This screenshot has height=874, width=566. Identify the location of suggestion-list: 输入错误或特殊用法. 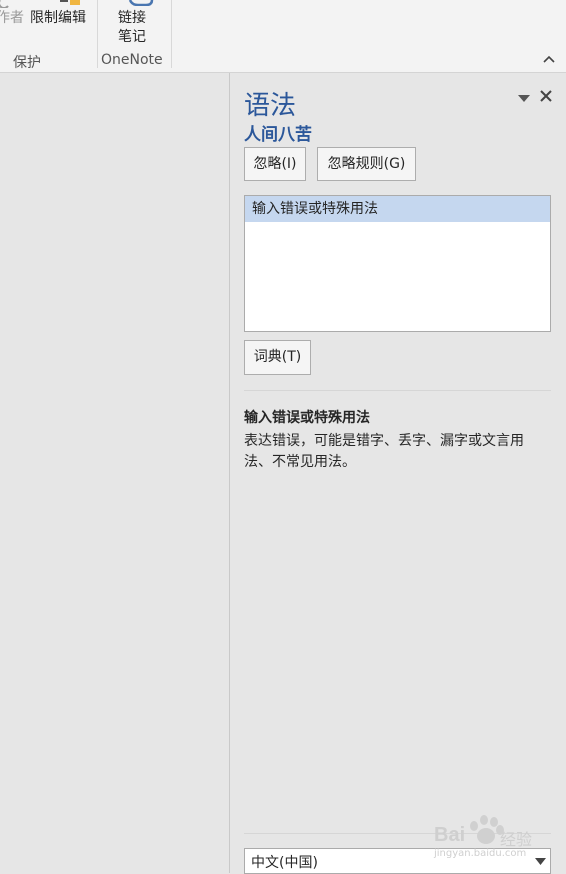
(397, 263).